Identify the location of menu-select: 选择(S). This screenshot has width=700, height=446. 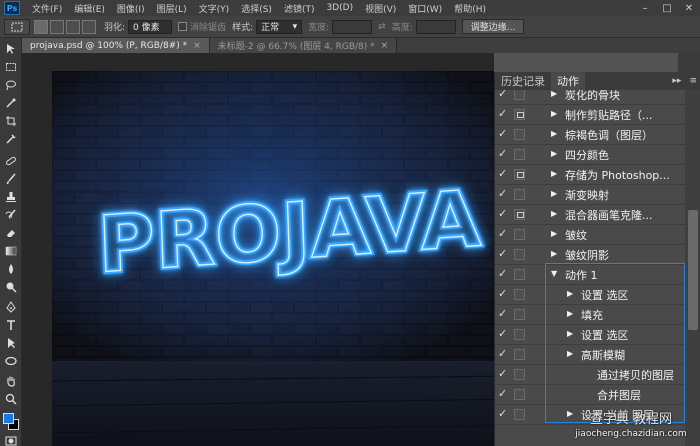
(256, 8).